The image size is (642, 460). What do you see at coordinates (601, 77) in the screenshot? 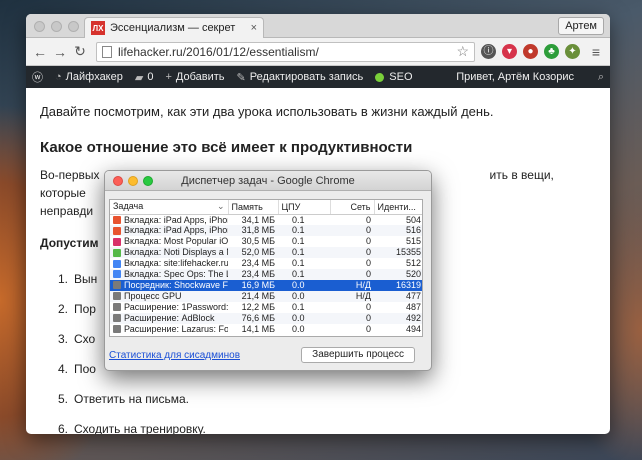
I see `admin-search-icon: ⌕` at bounding box center [601, 77].